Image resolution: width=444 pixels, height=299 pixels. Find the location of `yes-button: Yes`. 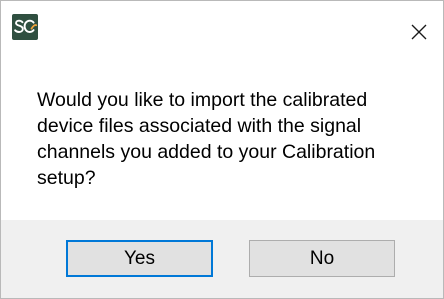

yes-button: Yes is located at coordinates (139, 258).